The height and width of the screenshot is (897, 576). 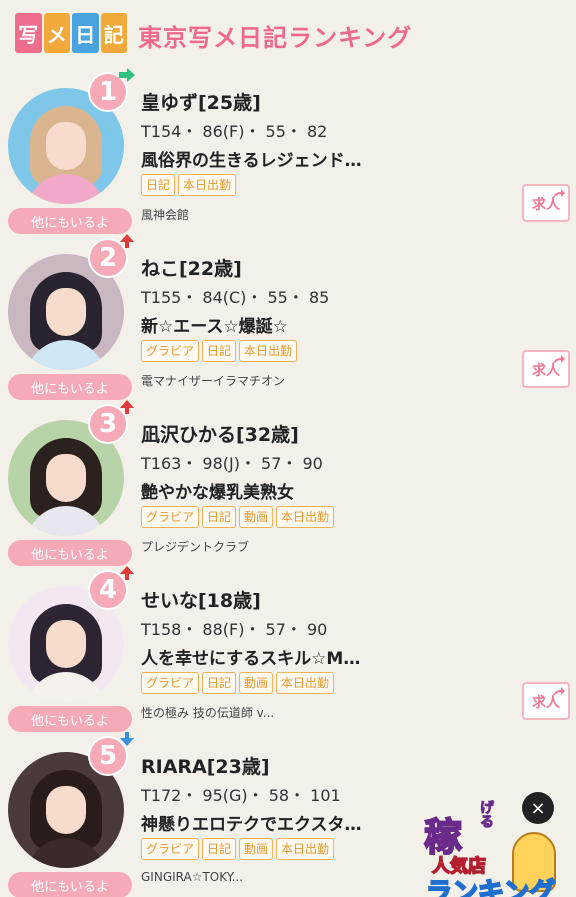 What do you see at coordinates (201, 101) in the screenshot?
I see `girl-name: 皇ゆず[25歳]` at bounding box center [201, 101].